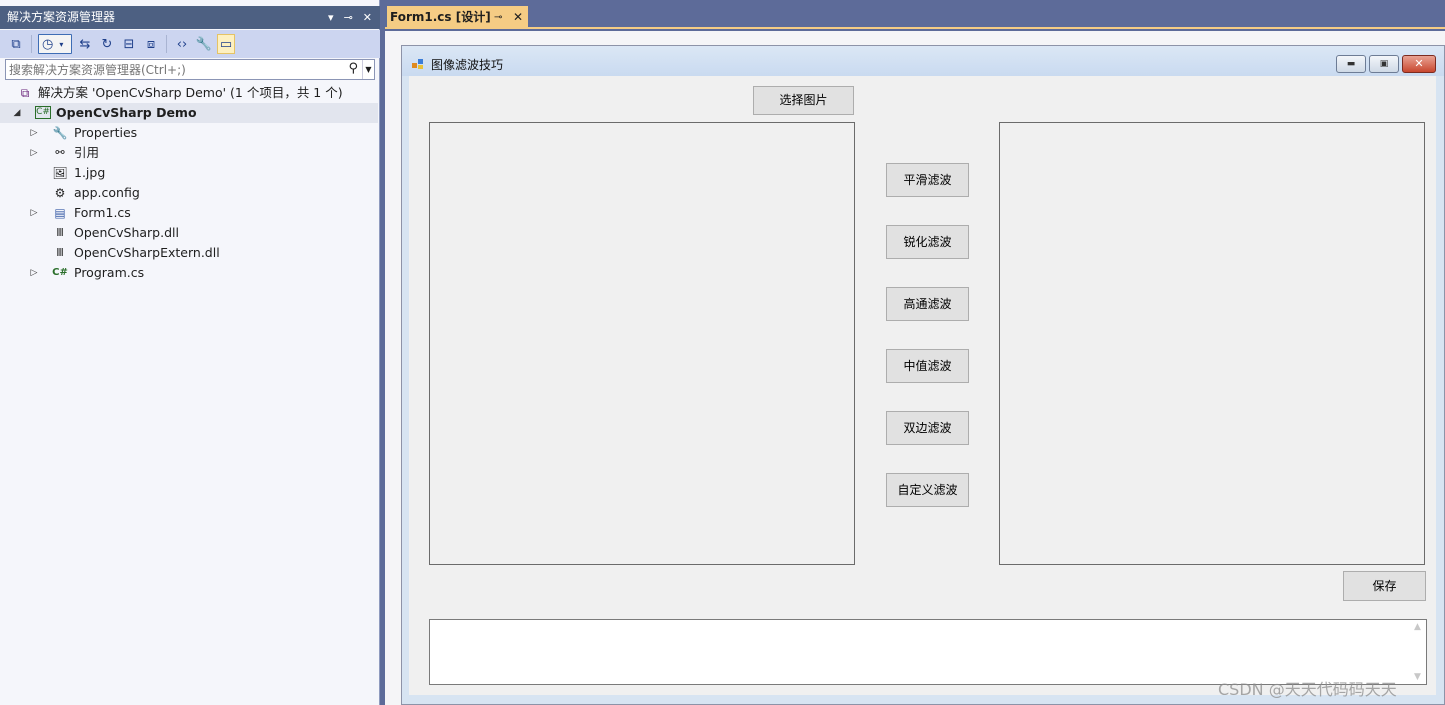 The width and height of the screenshot is (1445, 705). Describe the element at coordinates (60, 193) in the screenshot. I see `config-file-icon: ⚙` at that location.